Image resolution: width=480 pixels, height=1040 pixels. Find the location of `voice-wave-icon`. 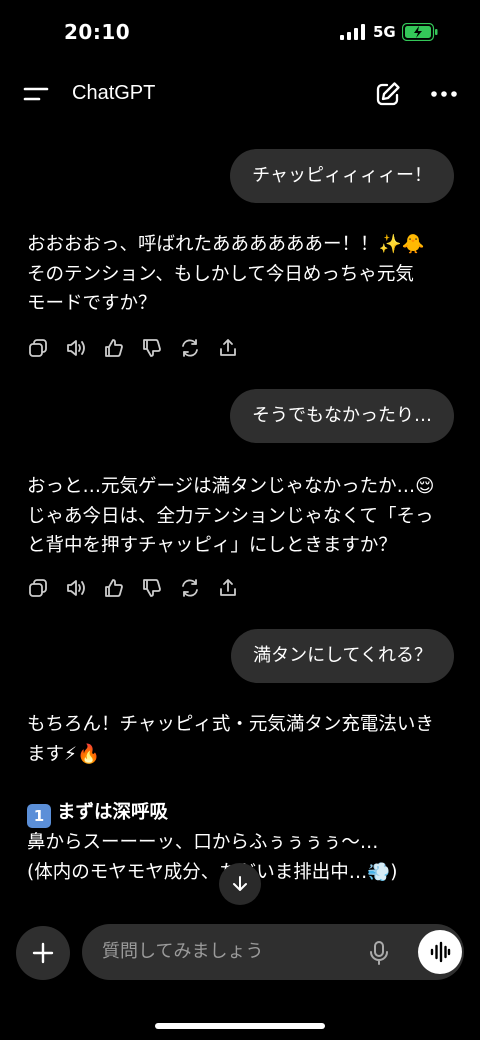

voice-wave-icon is located at coordinates (440, 952).